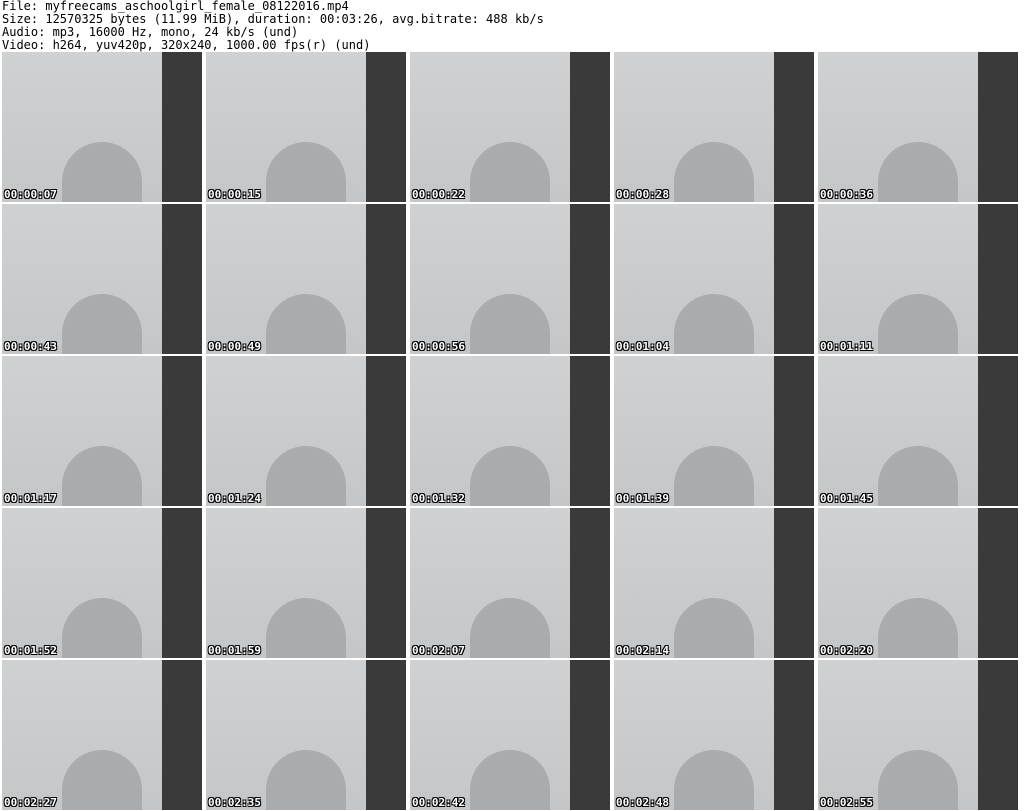 This screenshot has width=1024, height=811. I want to click on video-thumbnail: 00:01:17, so click(102, 431).